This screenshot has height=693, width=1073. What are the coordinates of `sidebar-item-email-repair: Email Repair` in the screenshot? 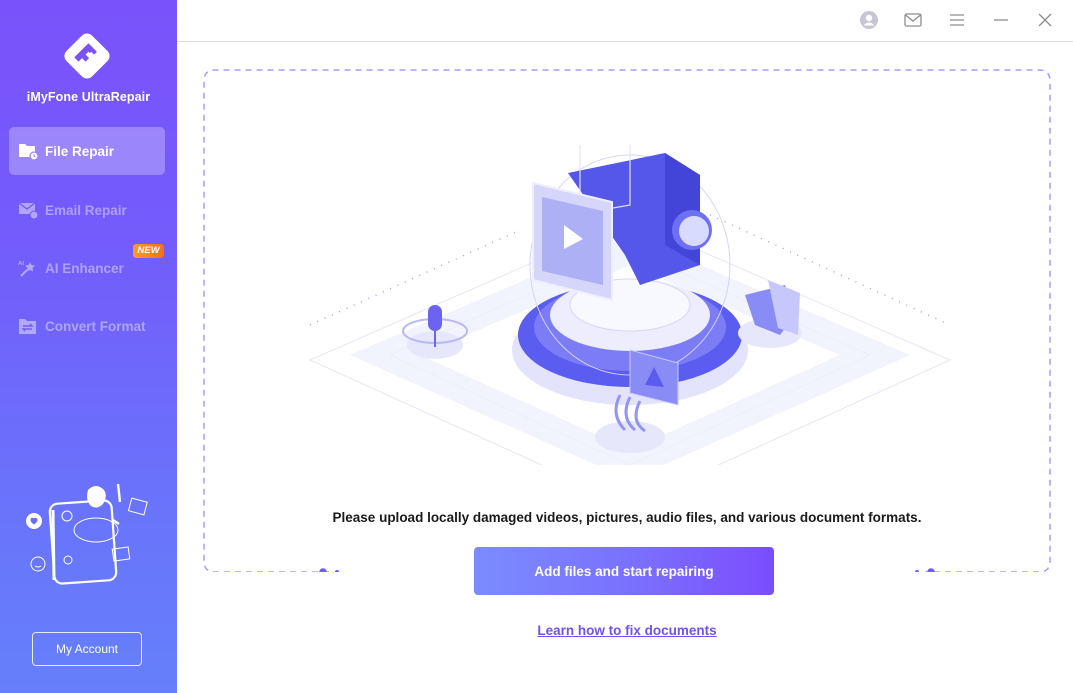 It's located at (87, 210).